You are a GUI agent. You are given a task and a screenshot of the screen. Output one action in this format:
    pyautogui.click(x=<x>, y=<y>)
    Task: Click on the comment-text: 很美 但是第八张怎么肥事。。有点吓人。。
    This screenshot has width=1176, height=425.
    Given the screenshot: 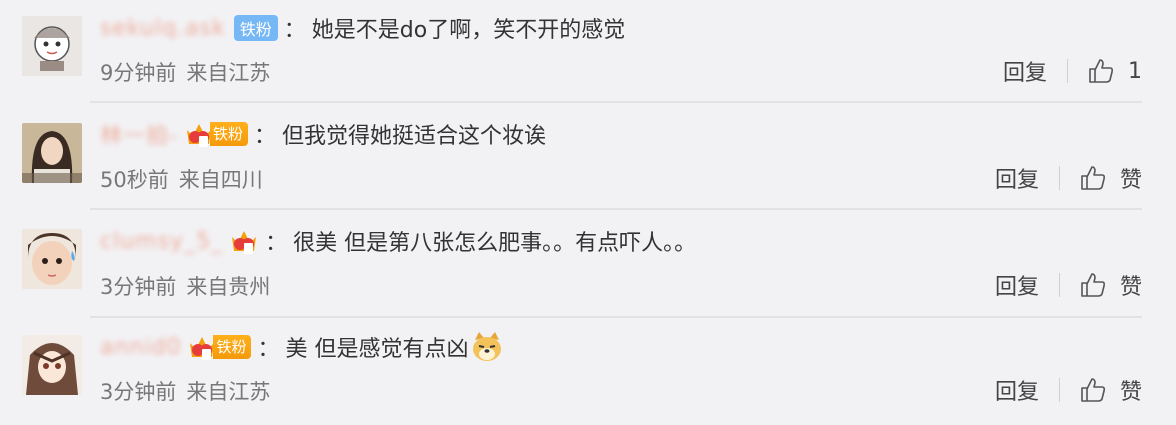 What is the action you would take?
    pyautogui.click(x=495, y=243)
    